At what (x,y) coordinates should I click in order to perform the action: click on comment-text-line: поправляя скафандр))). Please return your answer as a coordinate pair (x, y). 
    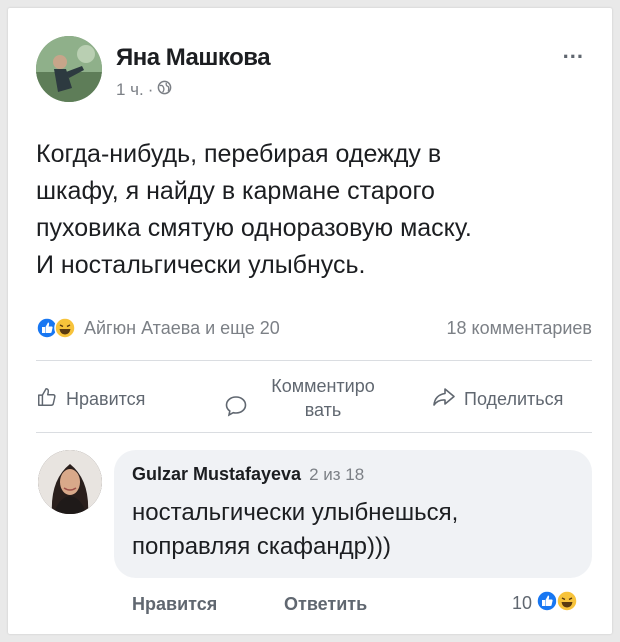
    Looking at the image, I should click on (261, 546).